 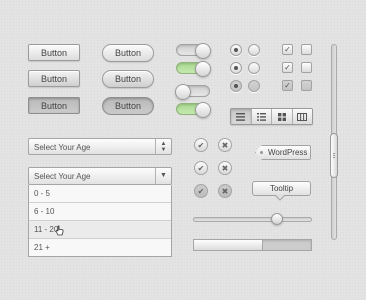 I want to click on list-item: 6 - 10, so click(x=100, y=212).